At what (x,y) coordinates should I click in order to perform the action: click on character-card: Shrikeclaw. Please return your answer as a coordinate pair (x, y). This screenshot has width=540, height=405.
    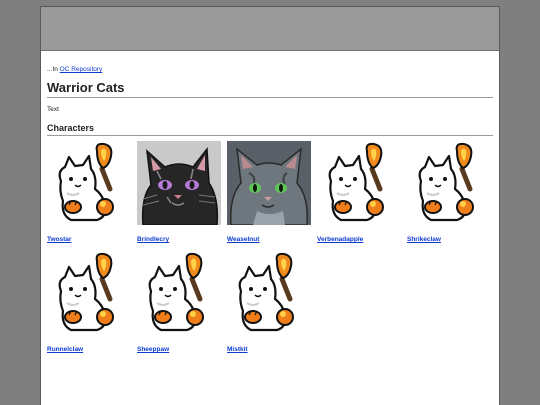
    Looking at the image, I should click on (452, 192).